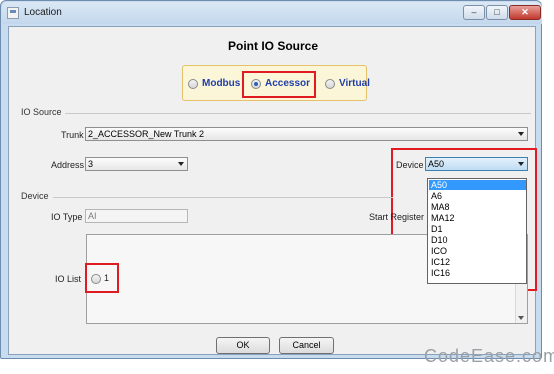 This screenshot has width=554, height=374. Describe the element at coordinates (193, 84) in the screenshot. I see `modbus-radio` at that location.